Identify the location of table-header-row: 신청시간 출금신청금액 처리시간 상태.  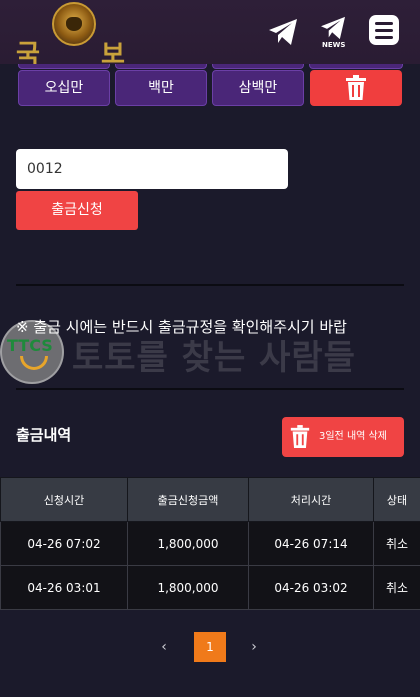
(210, 499).